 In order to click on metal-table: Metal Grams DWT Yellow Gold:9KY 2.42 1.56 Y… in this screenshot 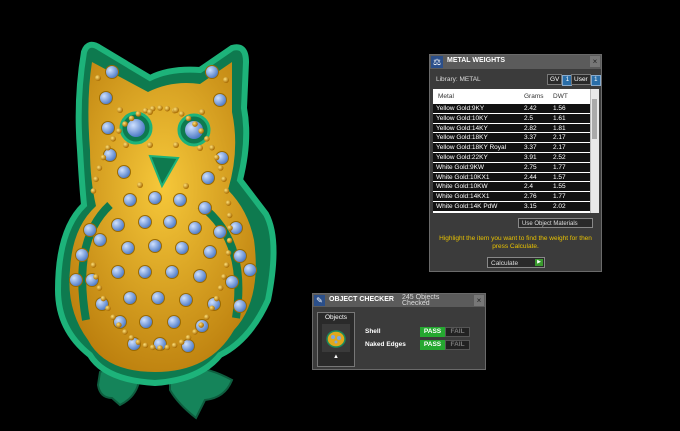, I will do `click(516, 151)`.